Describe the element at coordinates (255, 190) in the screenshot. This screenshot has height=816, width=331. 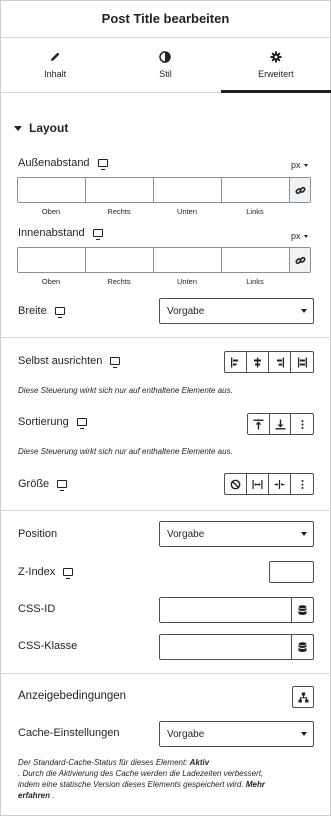
I see `margin-left-input` at that location.